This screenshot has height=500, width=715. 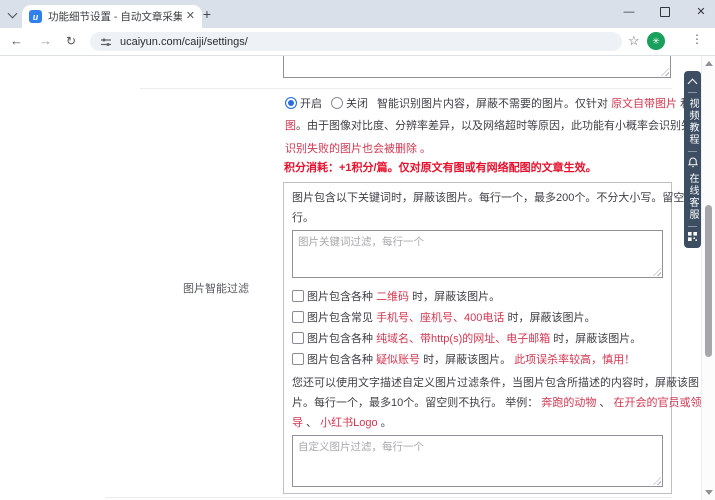 I want to click on radio-off, so click(x=337, y=103).